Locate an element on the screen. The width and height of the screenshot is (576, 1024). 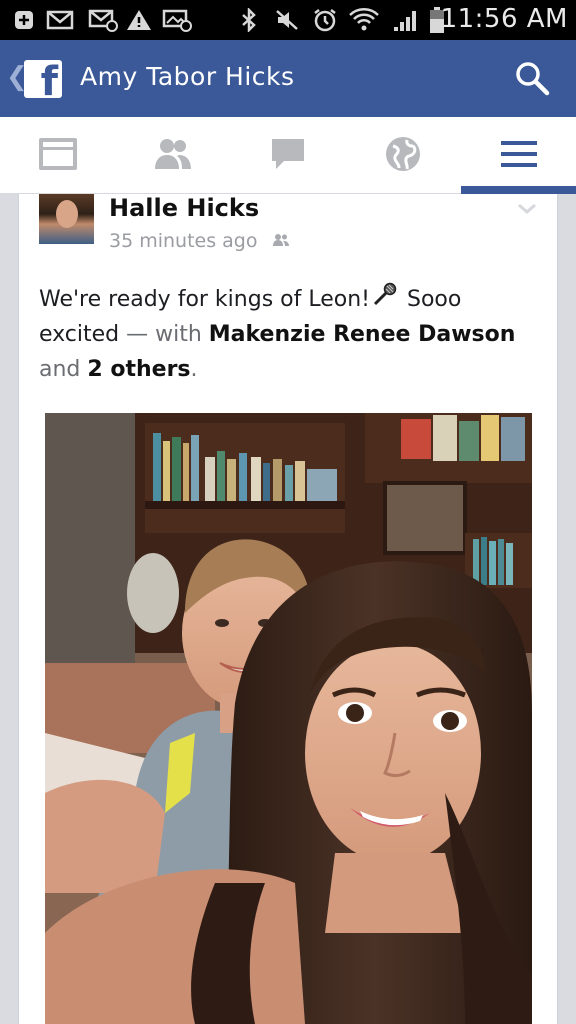
app-header: ❮ f Amy Tabor Hicks is located at coordinates (288, 78).